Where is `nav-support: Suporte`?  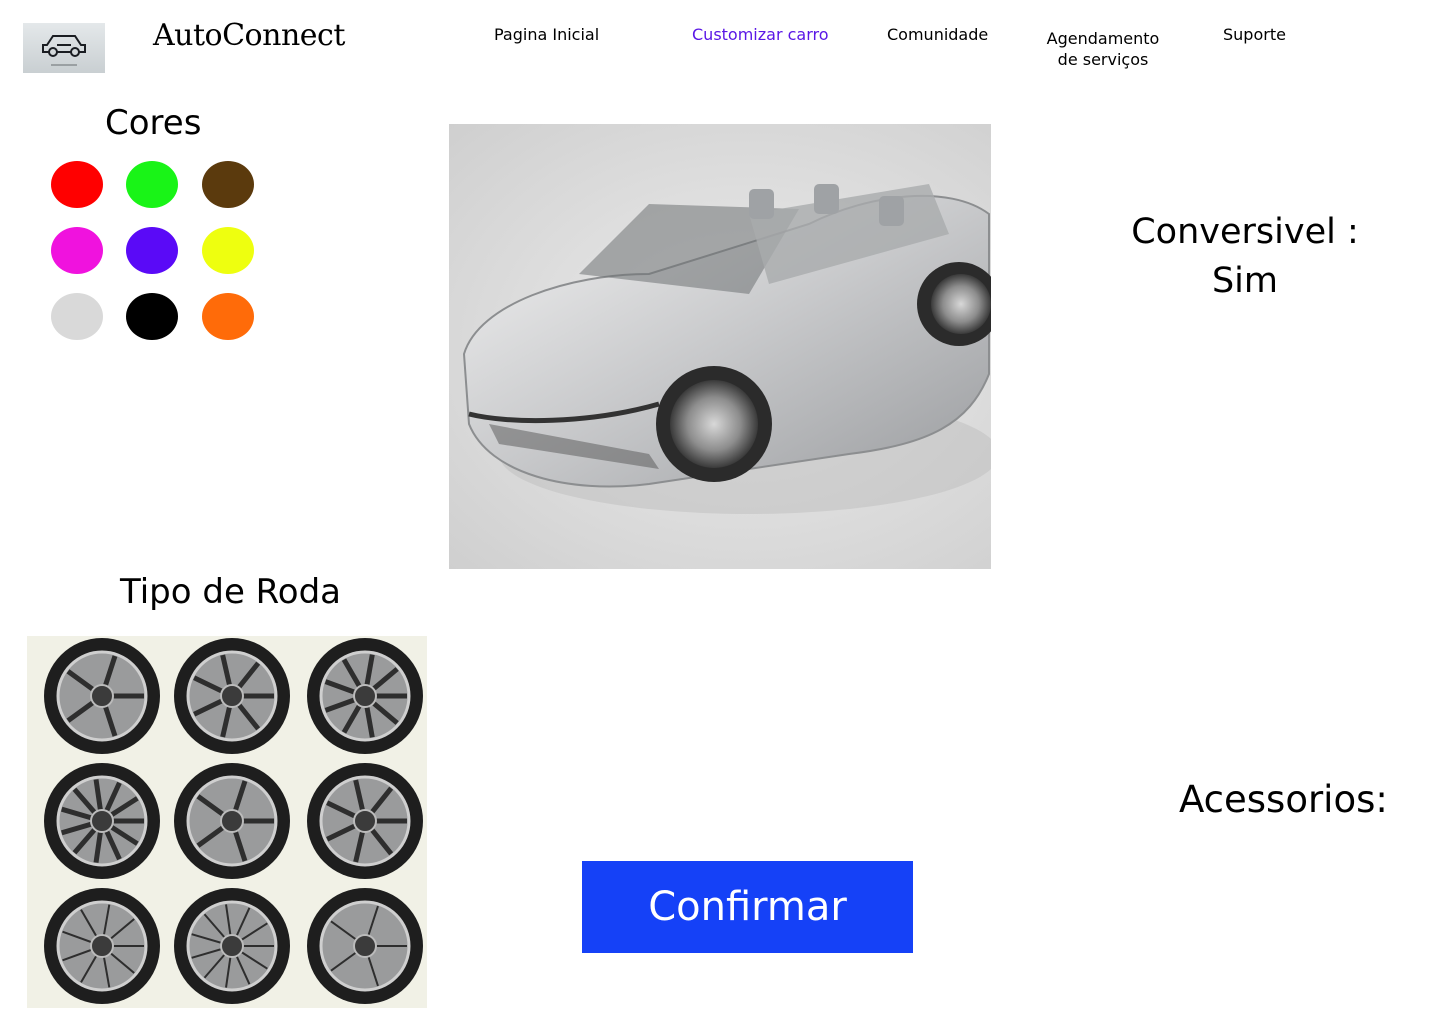
nav-support: Suporte is located at coordinates (1254, 34).